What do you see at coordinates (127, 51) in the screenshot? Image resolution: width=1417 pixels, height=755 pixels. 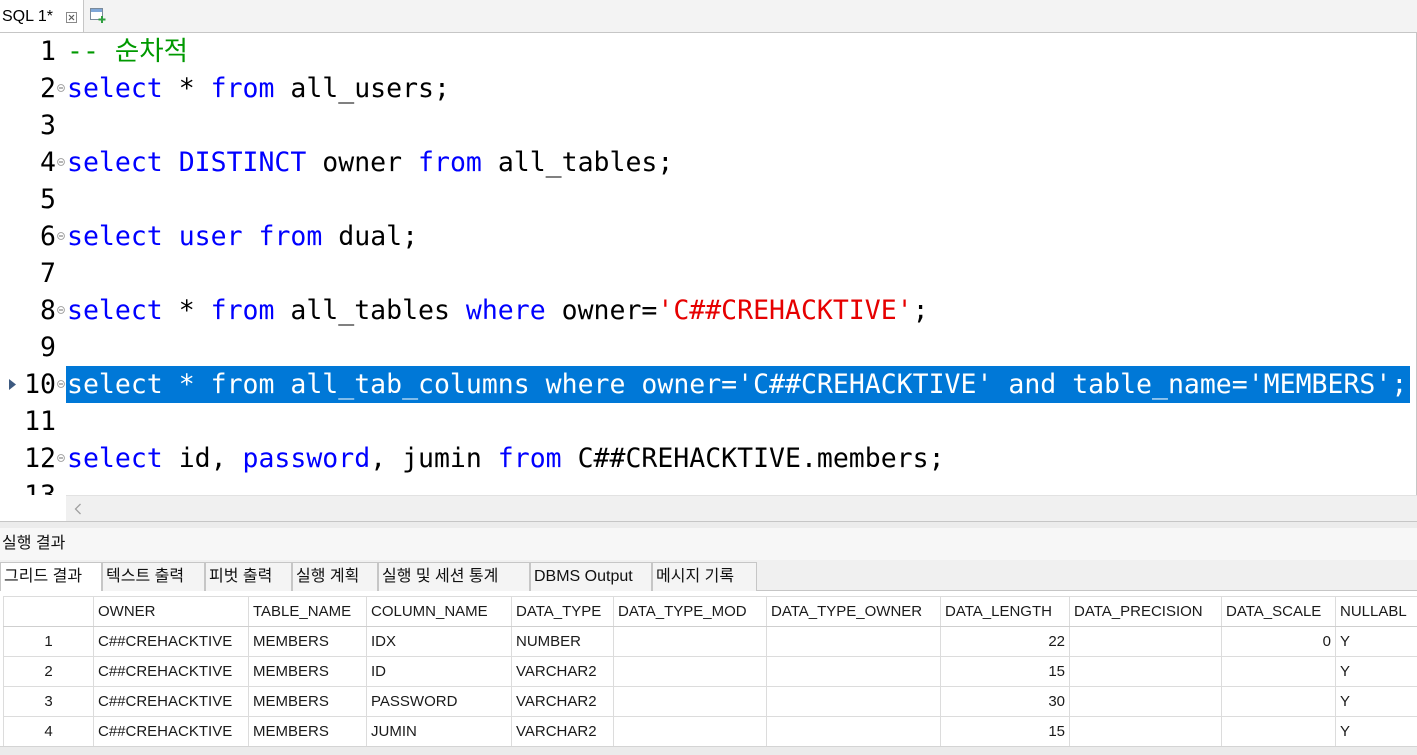 I see `code-text: -- 순차적` at bounding box center [127, 51].